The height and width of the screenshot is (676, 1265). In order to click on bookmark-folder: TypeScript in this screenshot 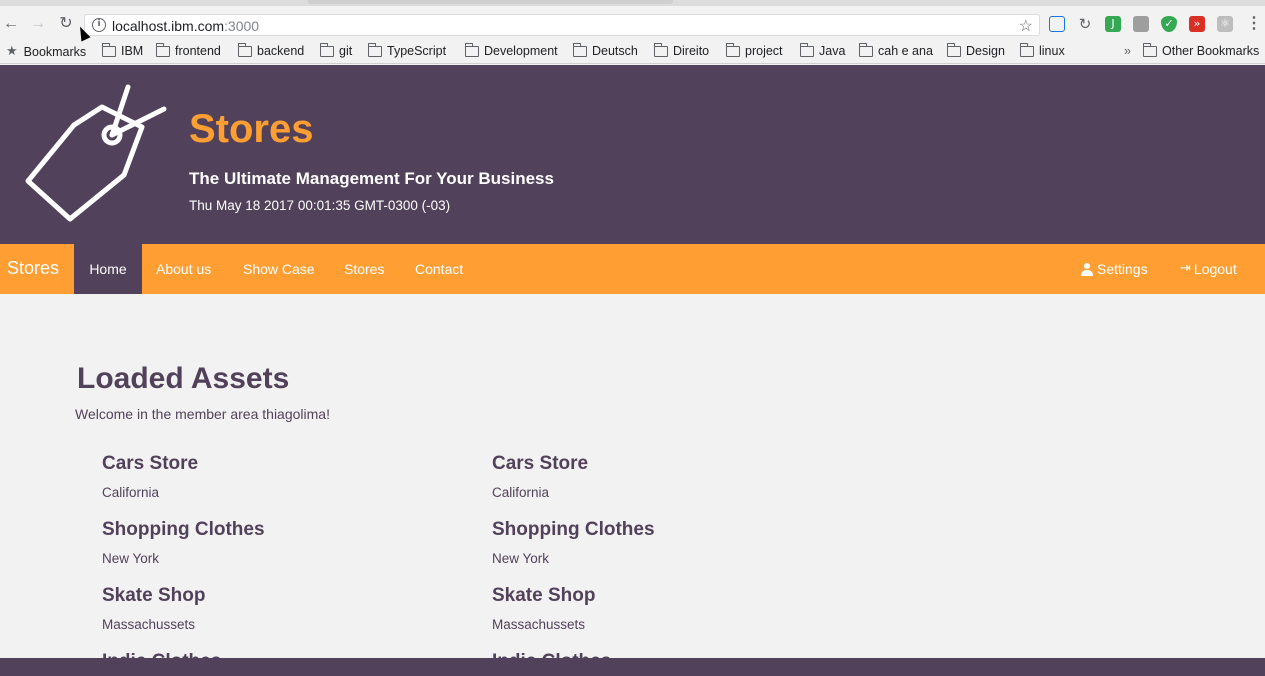, I will do `click(407, 50)`.